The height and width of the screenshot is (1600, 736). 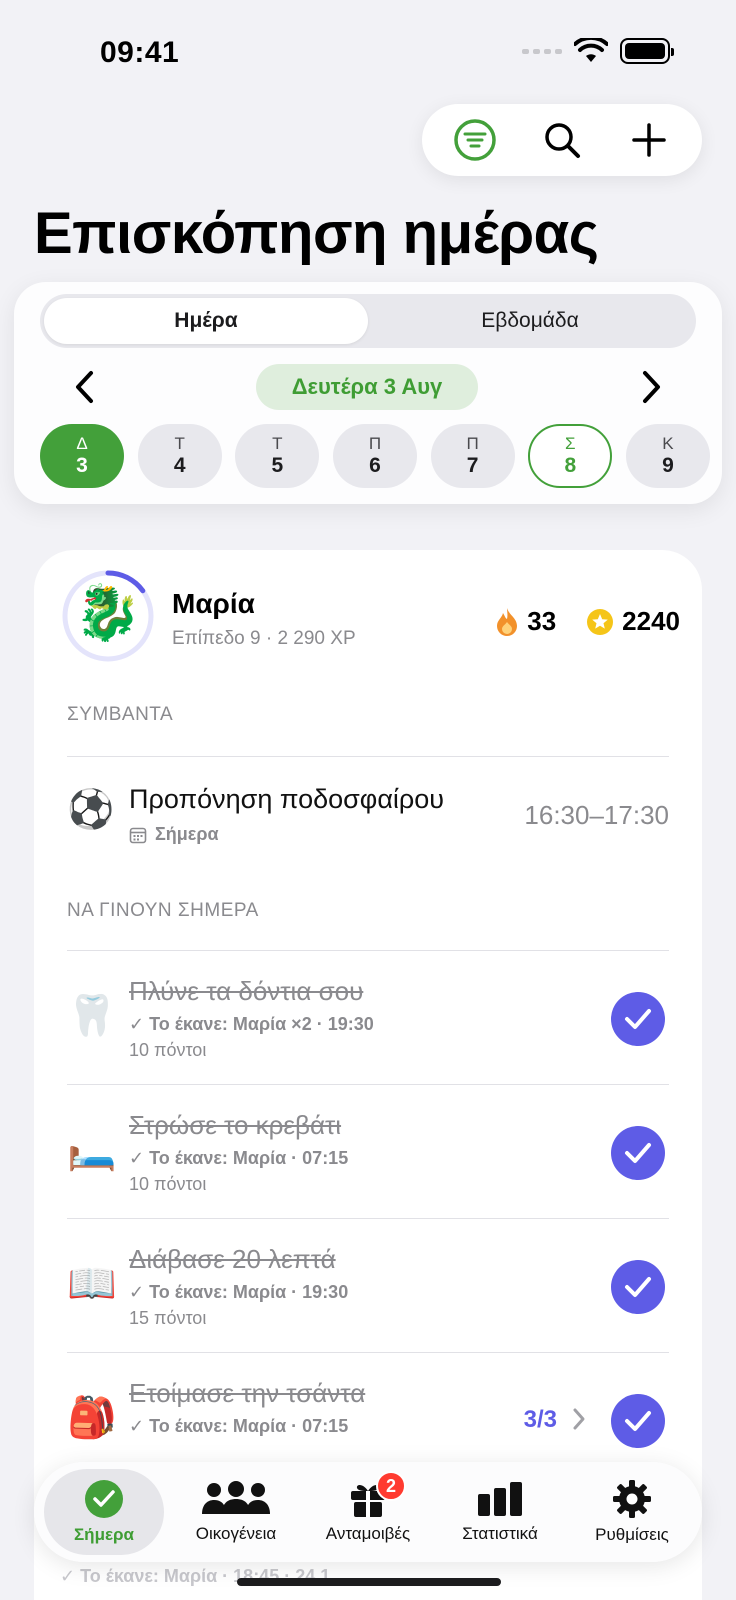 I want to click on member-name: Μαρία, so click(x=213, y=603).